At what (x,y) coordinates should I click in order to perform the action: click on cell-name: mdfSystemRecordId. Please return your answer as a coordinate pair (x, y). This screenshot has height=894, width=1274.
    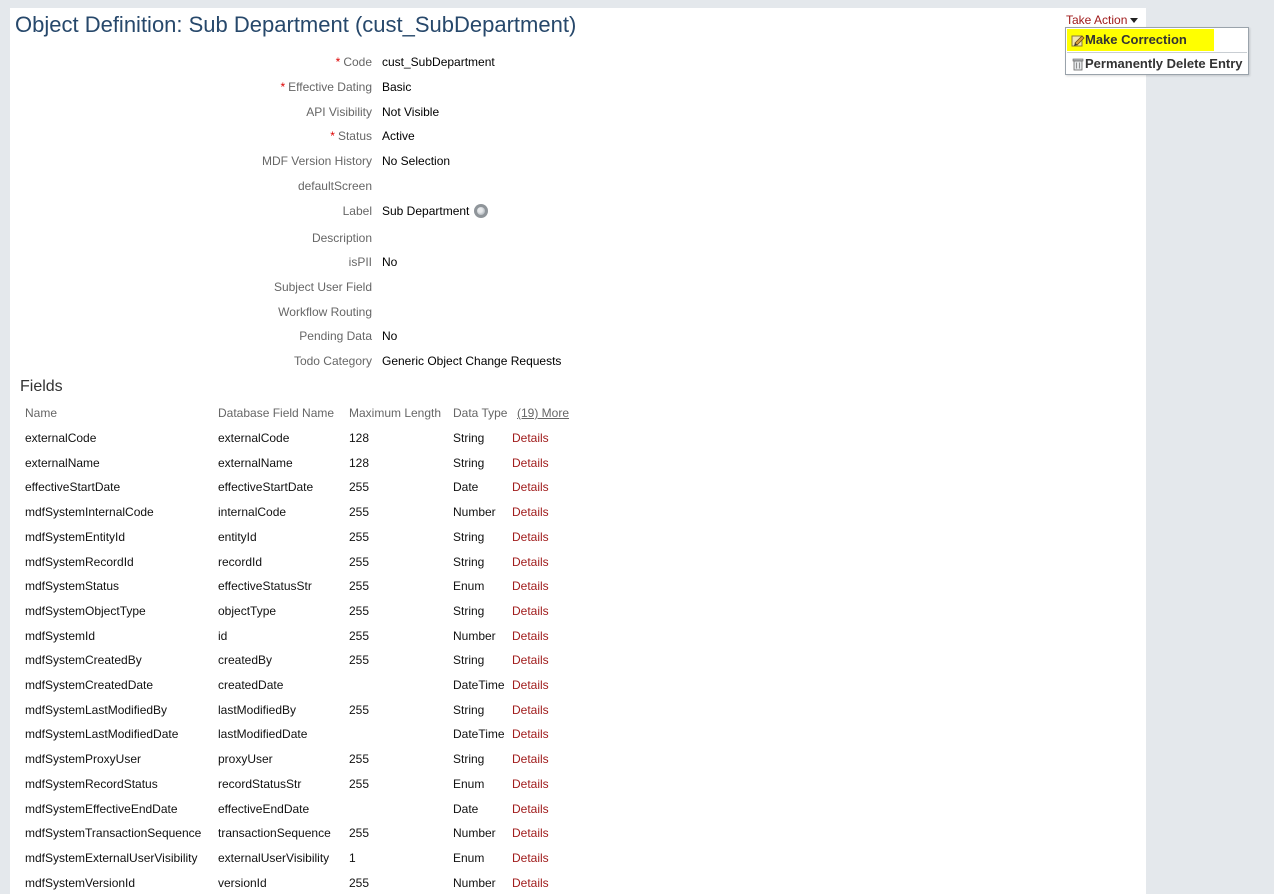
    Looking at the image, I should click on (79, 562).